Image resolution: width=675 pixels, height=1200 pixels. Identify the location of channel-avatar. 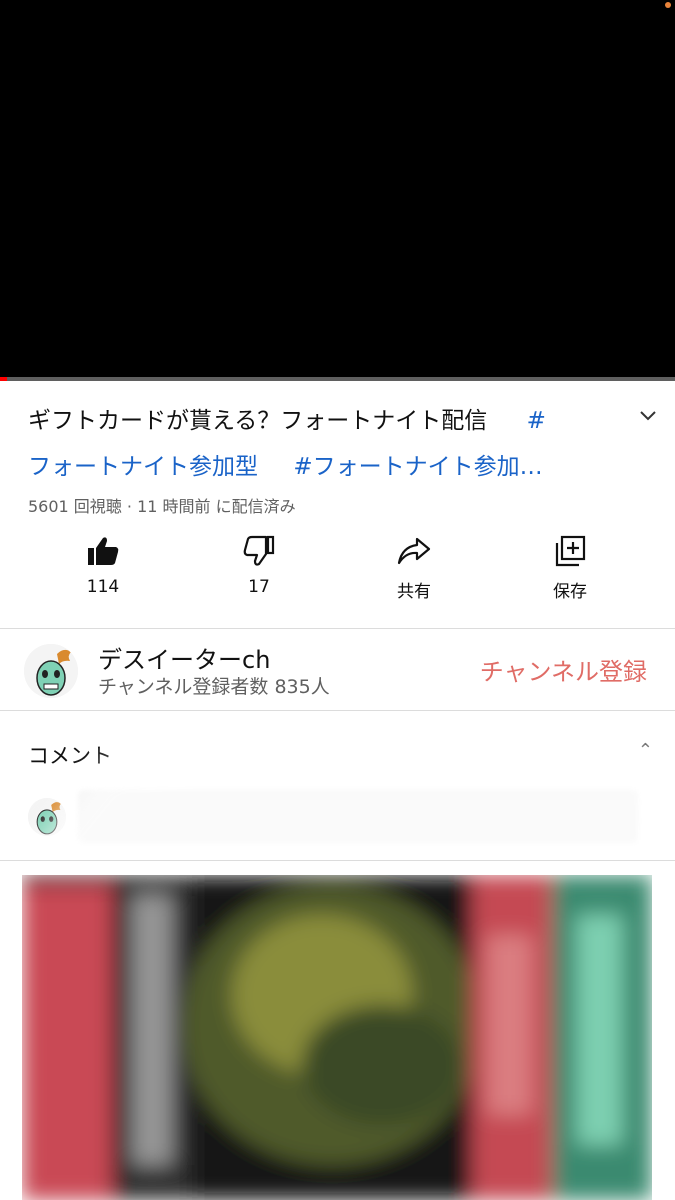
(51, 671).